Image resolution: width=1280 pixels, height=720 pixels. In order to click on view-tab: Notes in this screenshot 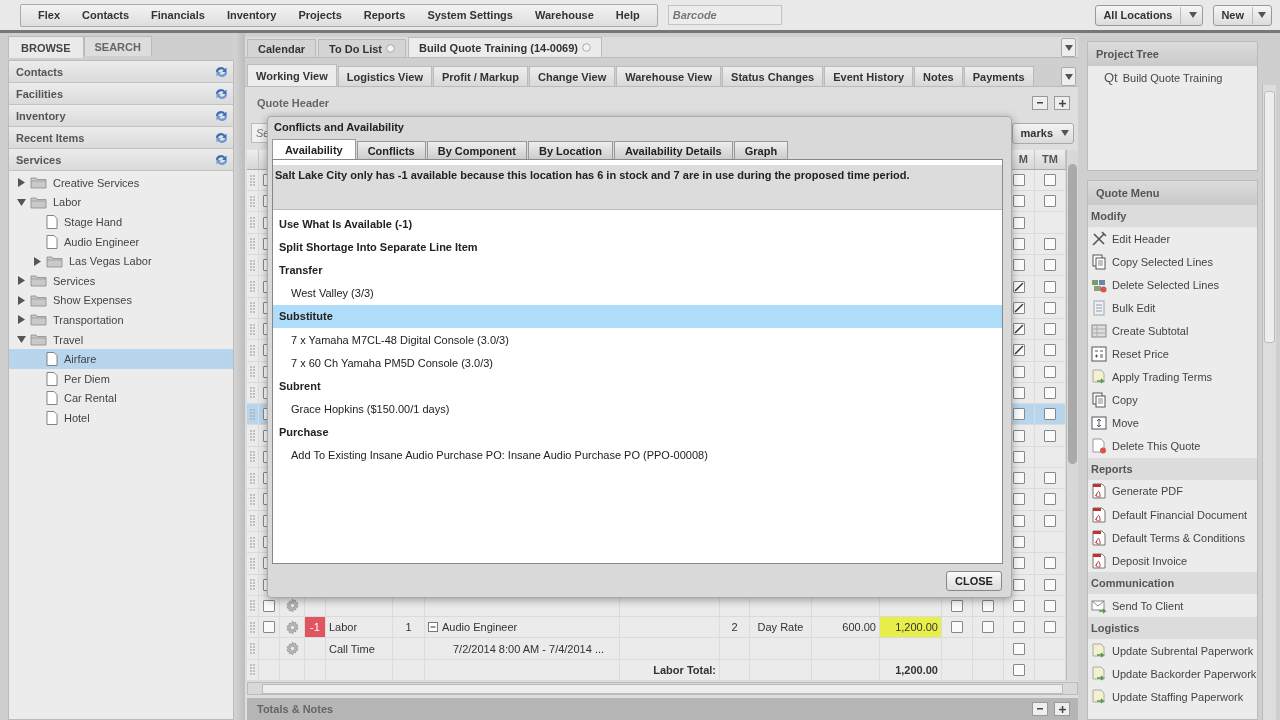, I will do `click(938, 76)`.